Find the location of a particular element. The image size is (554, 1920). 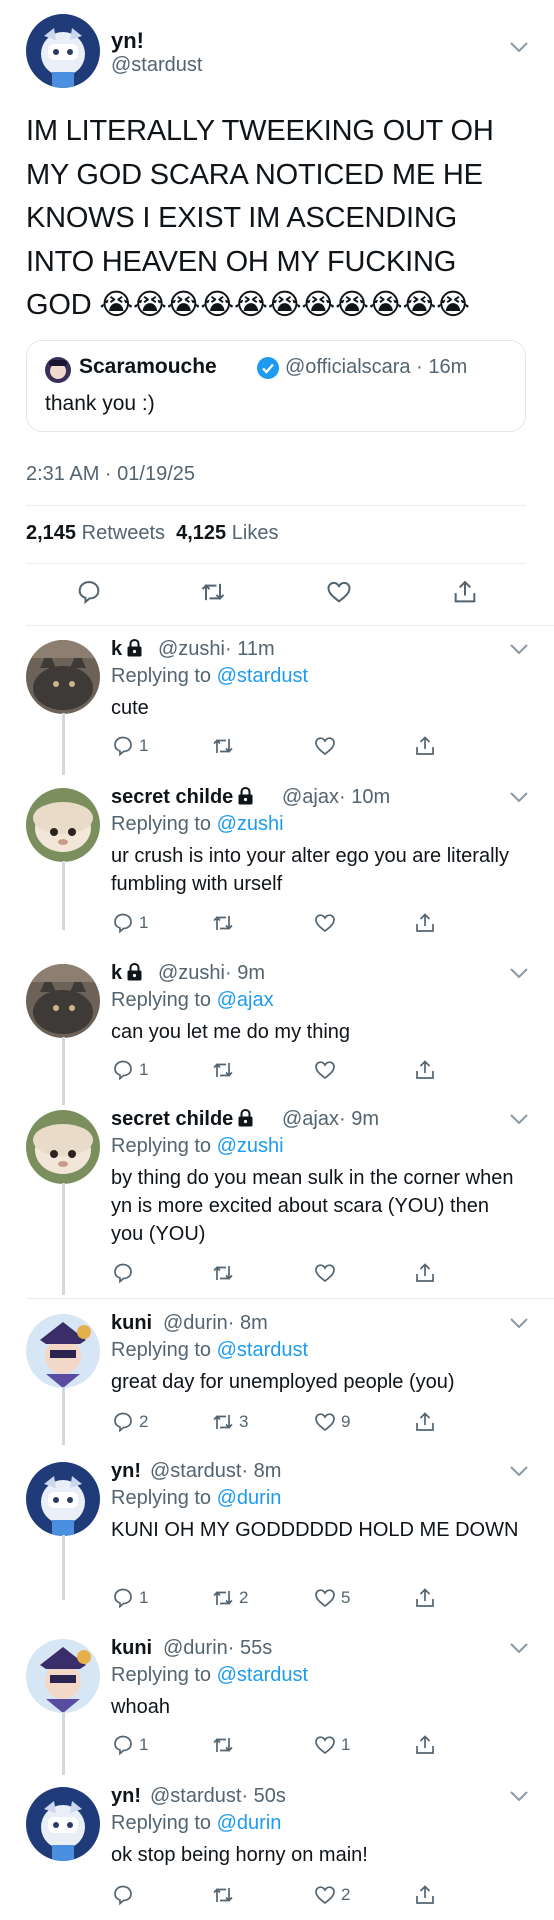

retweet-button: 2 is located at coordinates (229, 1598).